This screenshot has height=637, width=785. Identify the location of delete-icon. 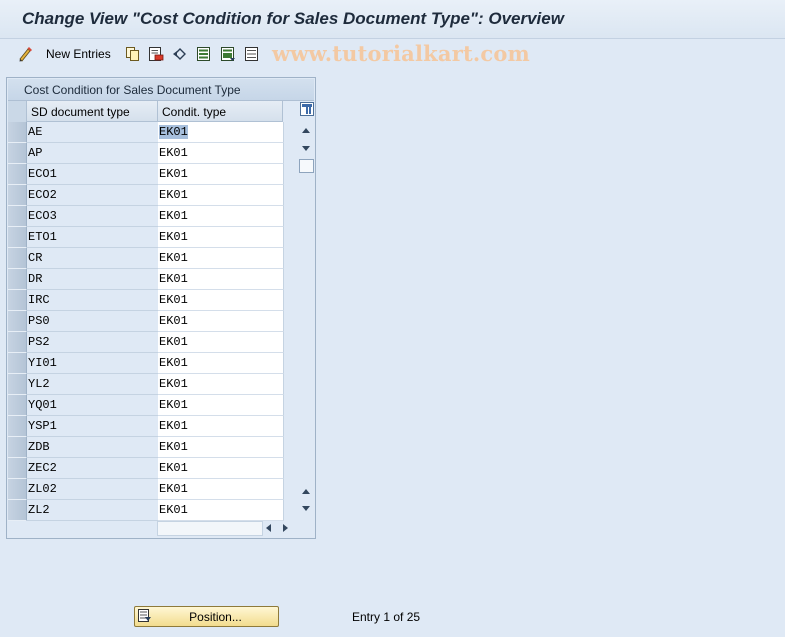
(156, 54).